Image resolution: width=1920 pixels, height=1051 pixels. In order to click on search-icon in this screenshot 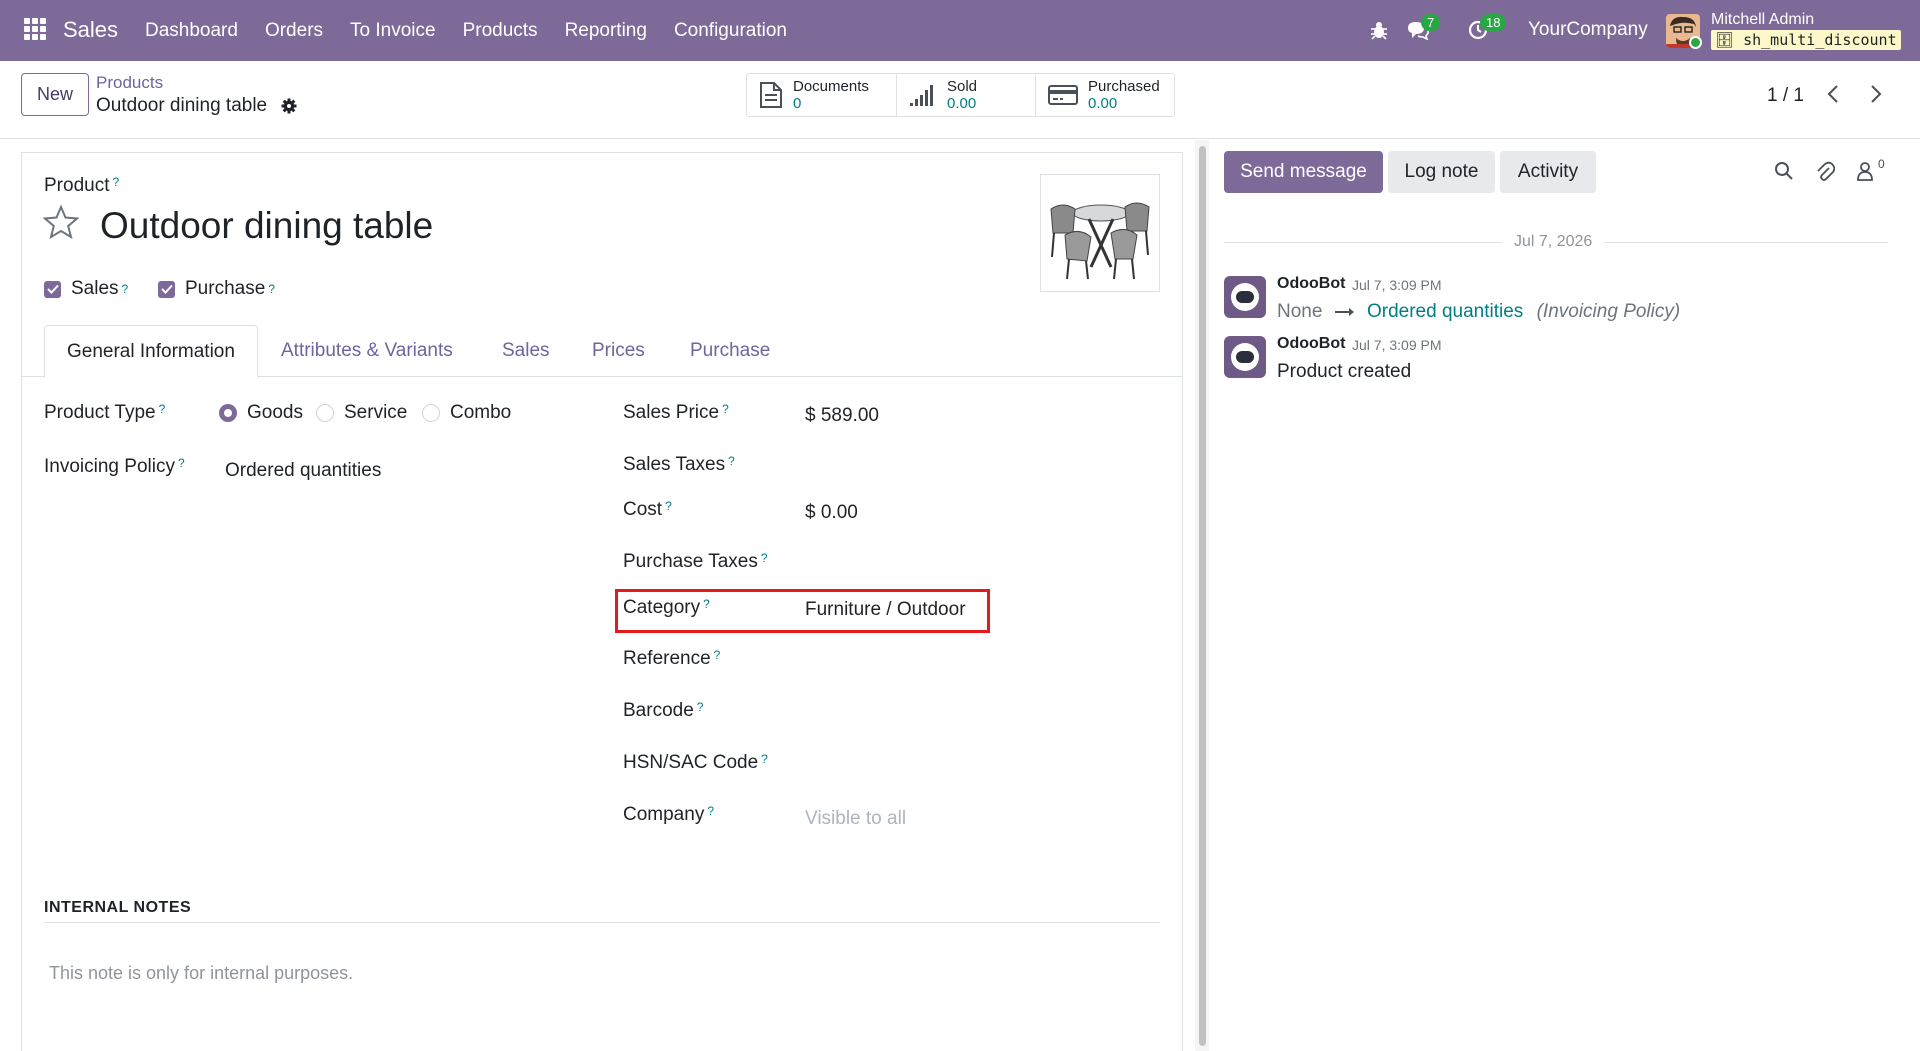, I will do `click(1784, 171)`.